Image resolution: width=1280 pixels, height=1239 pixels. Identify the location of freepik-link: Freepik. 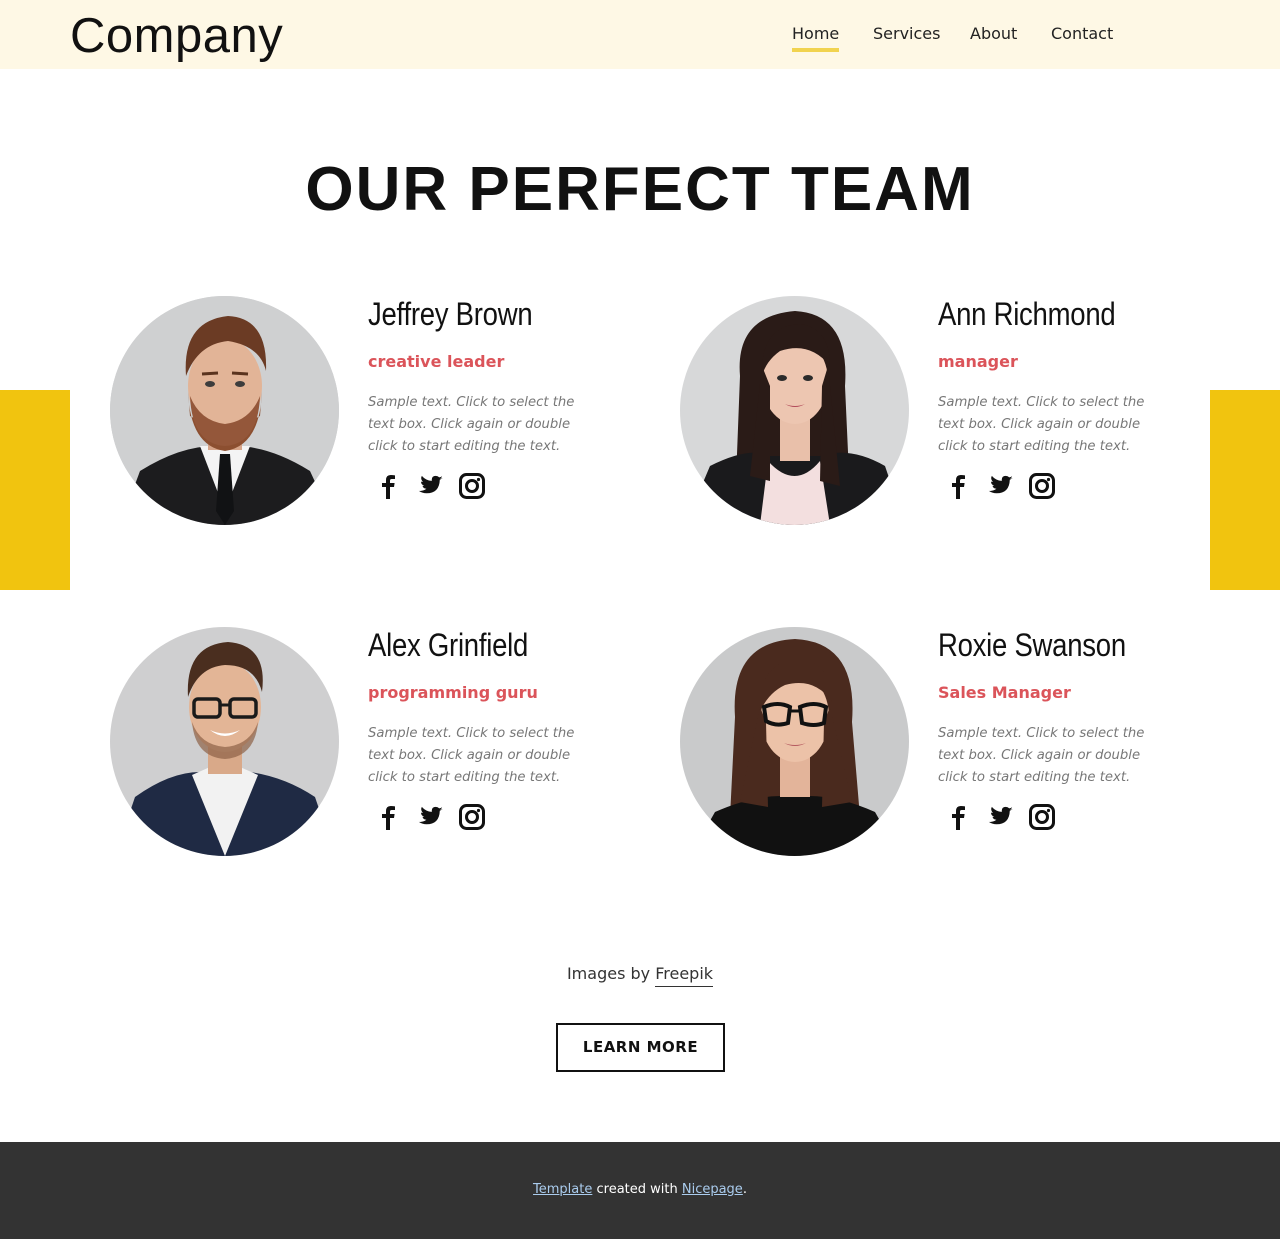
(684, 975).